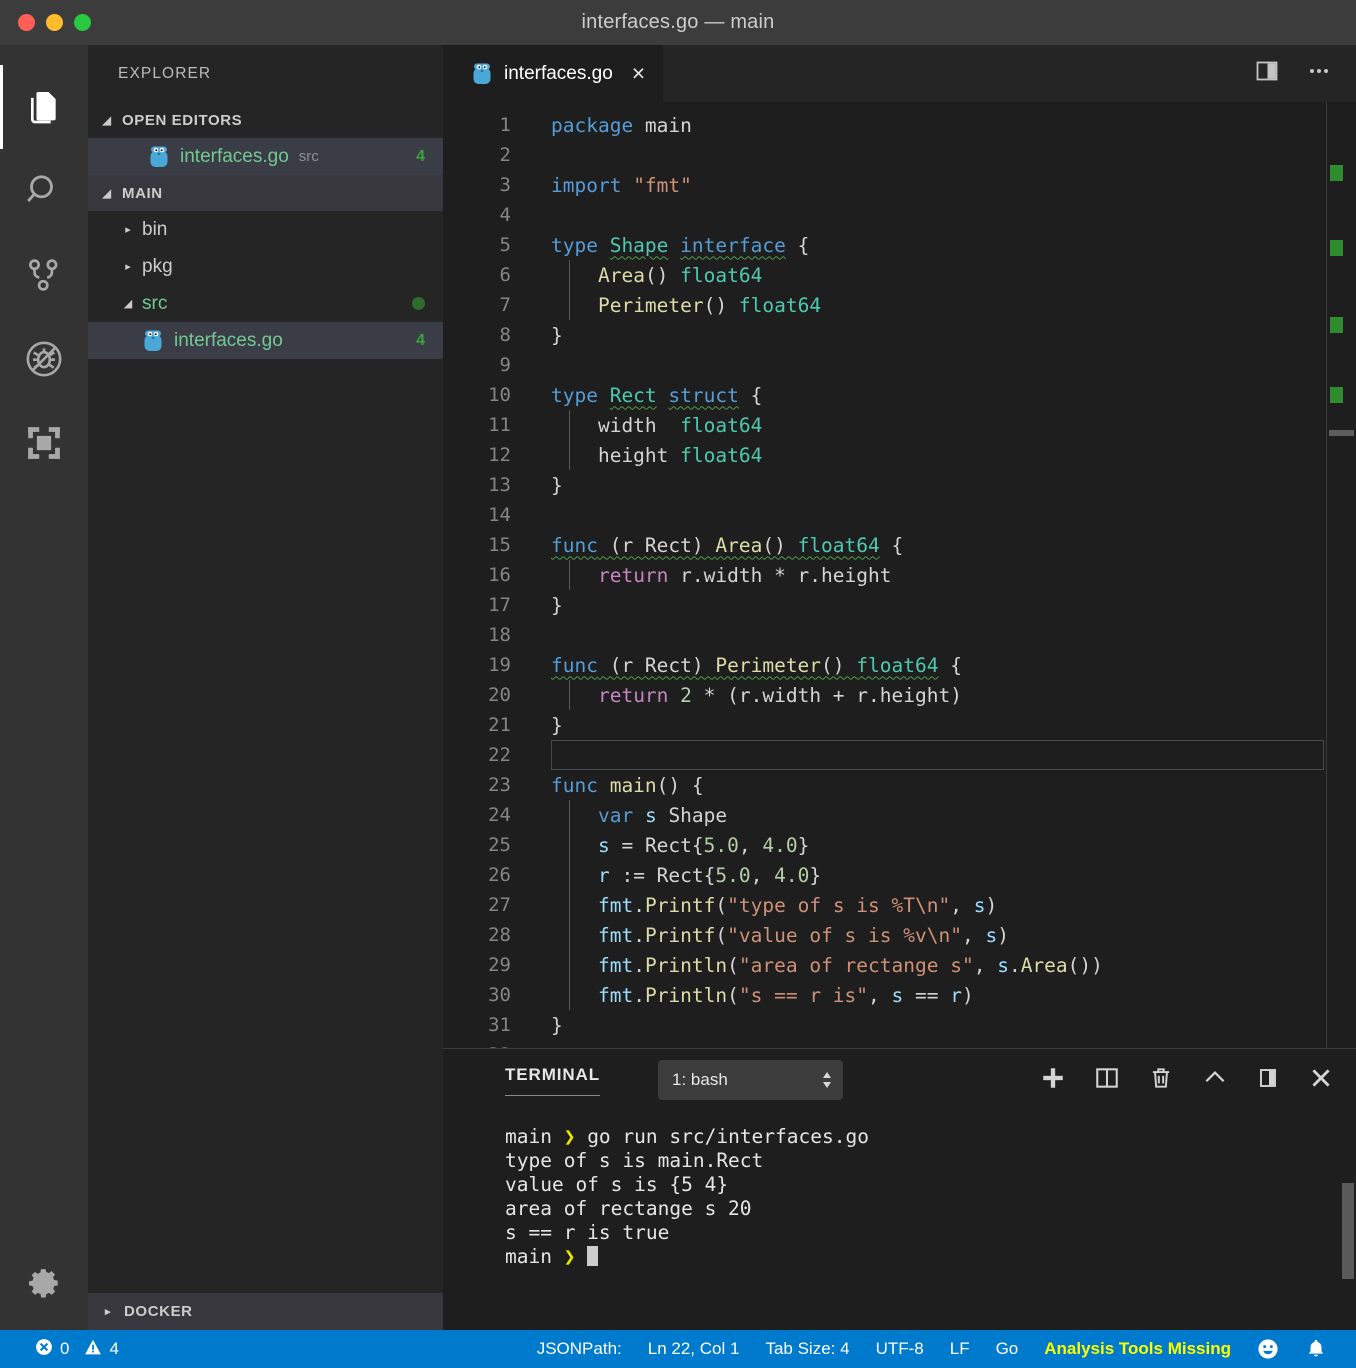 This screenshot has height=1368, width=1356. What do you see at coordinates (884, 245) in the screenshot?
I see `code-line: 5 type Shape interface {` at bounding box center [884, 245].